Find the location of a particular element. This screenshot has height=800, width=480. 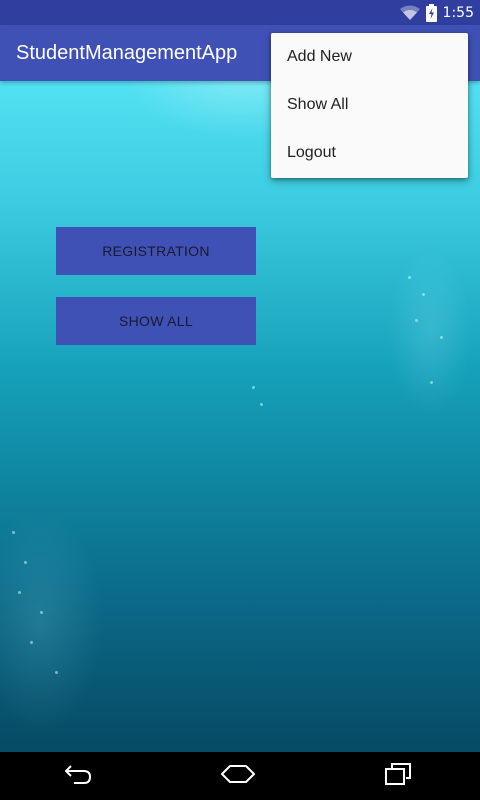

back-button is located at coordinates (78, 776).